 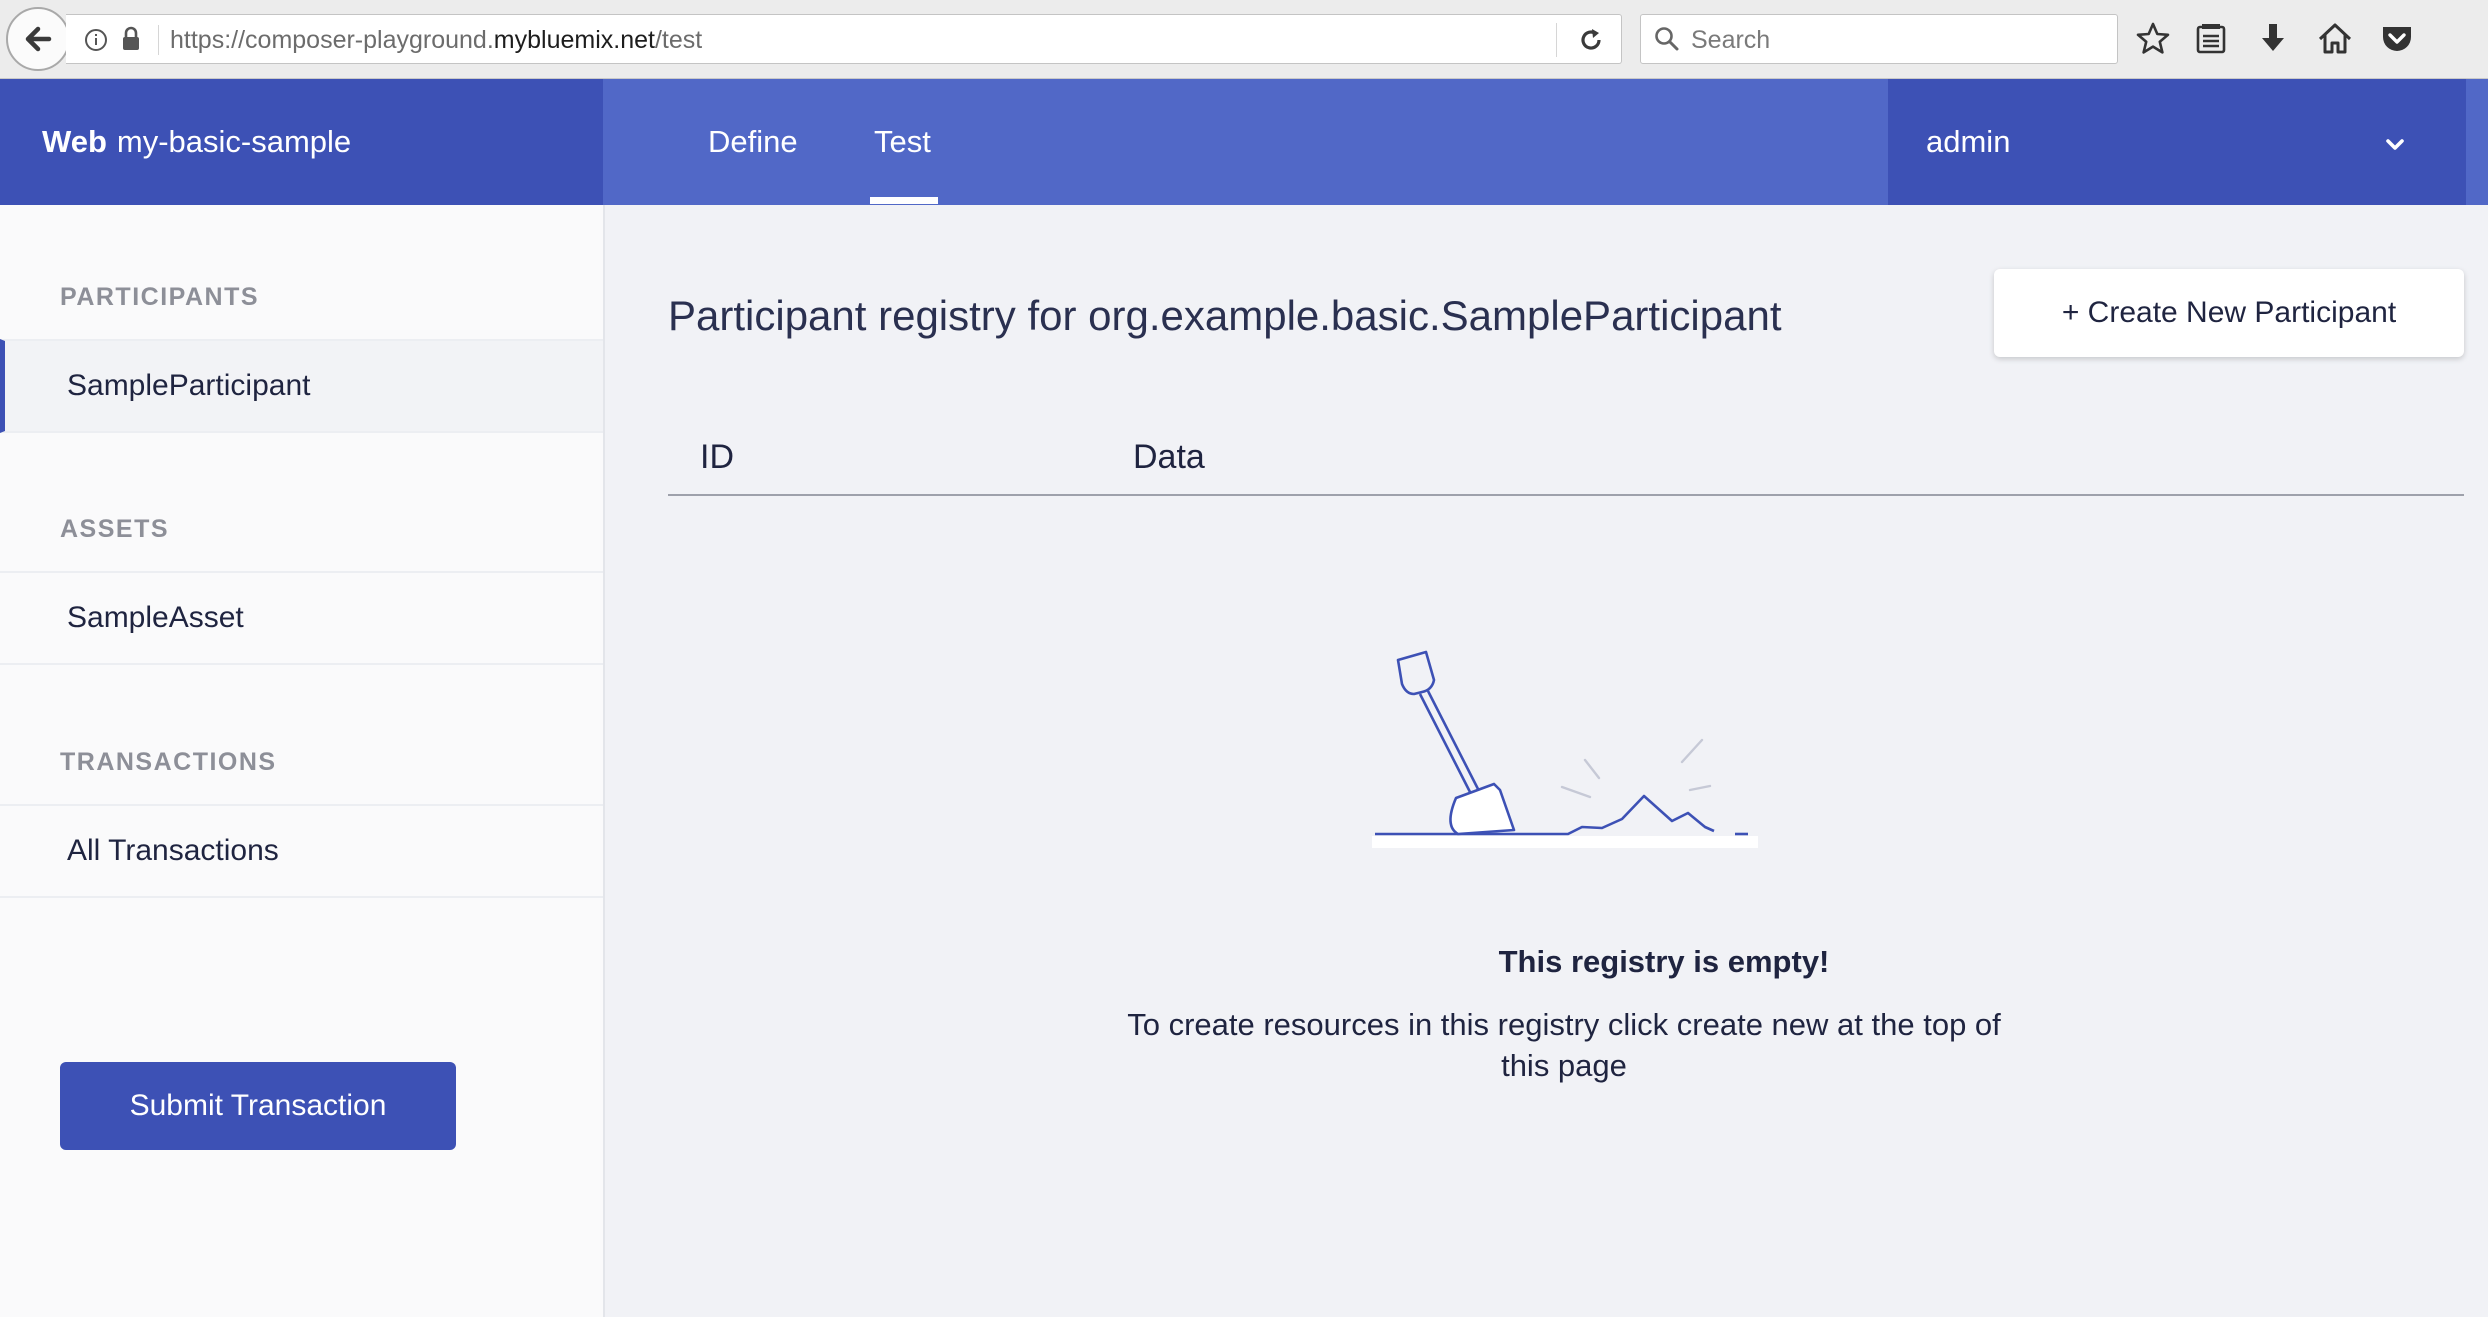 I want to click on back-button, so click(x=38, y=39).